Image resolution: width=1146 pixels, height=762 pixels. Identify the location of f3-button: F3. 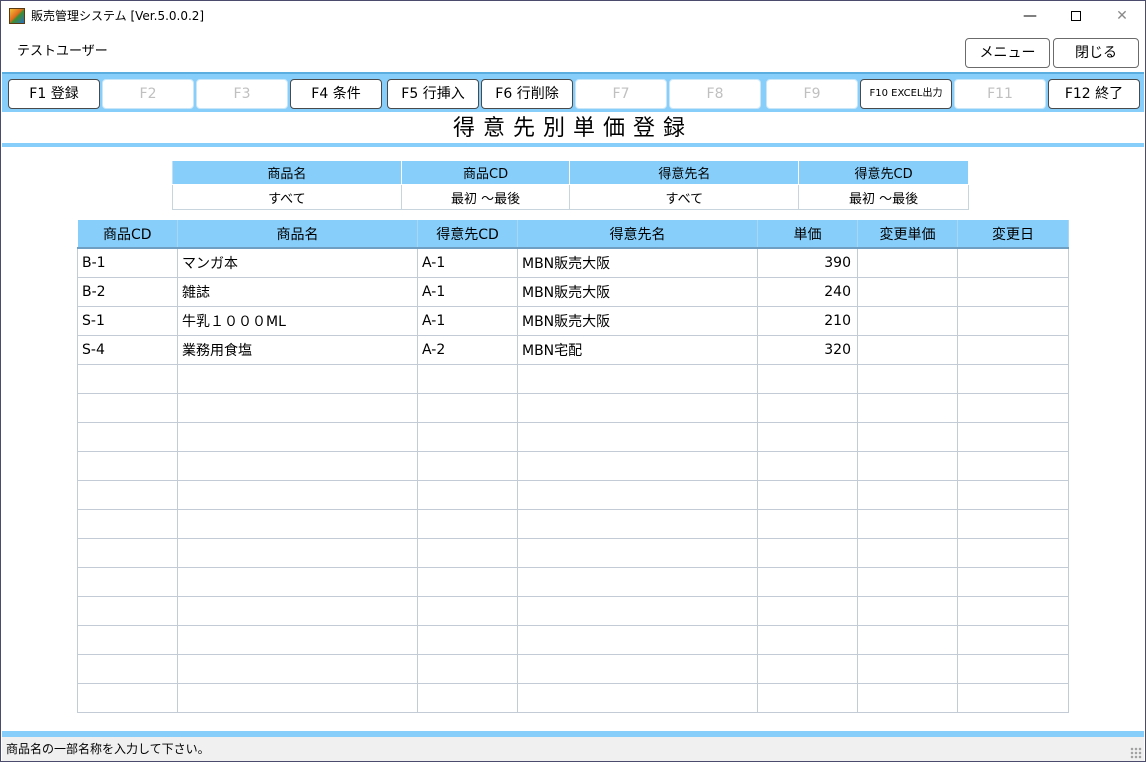
(242, 94).